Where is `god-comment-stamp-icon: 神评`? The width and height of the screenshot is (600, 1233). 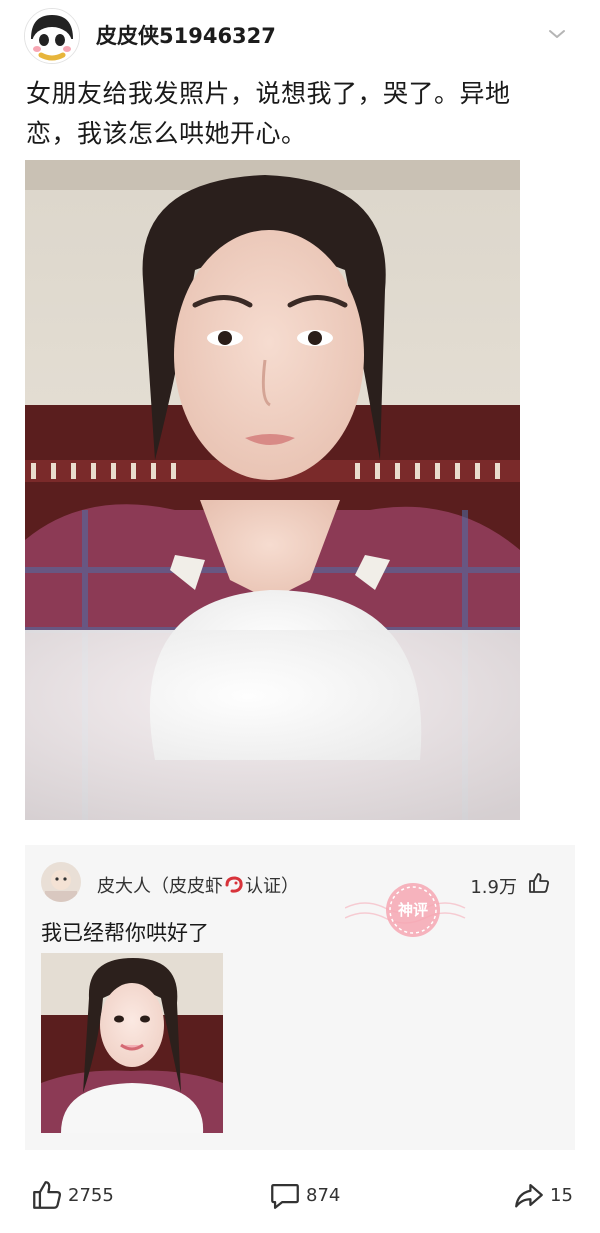 god-comment-stamp-icon: 神评 is located at coordinates (405, 910).